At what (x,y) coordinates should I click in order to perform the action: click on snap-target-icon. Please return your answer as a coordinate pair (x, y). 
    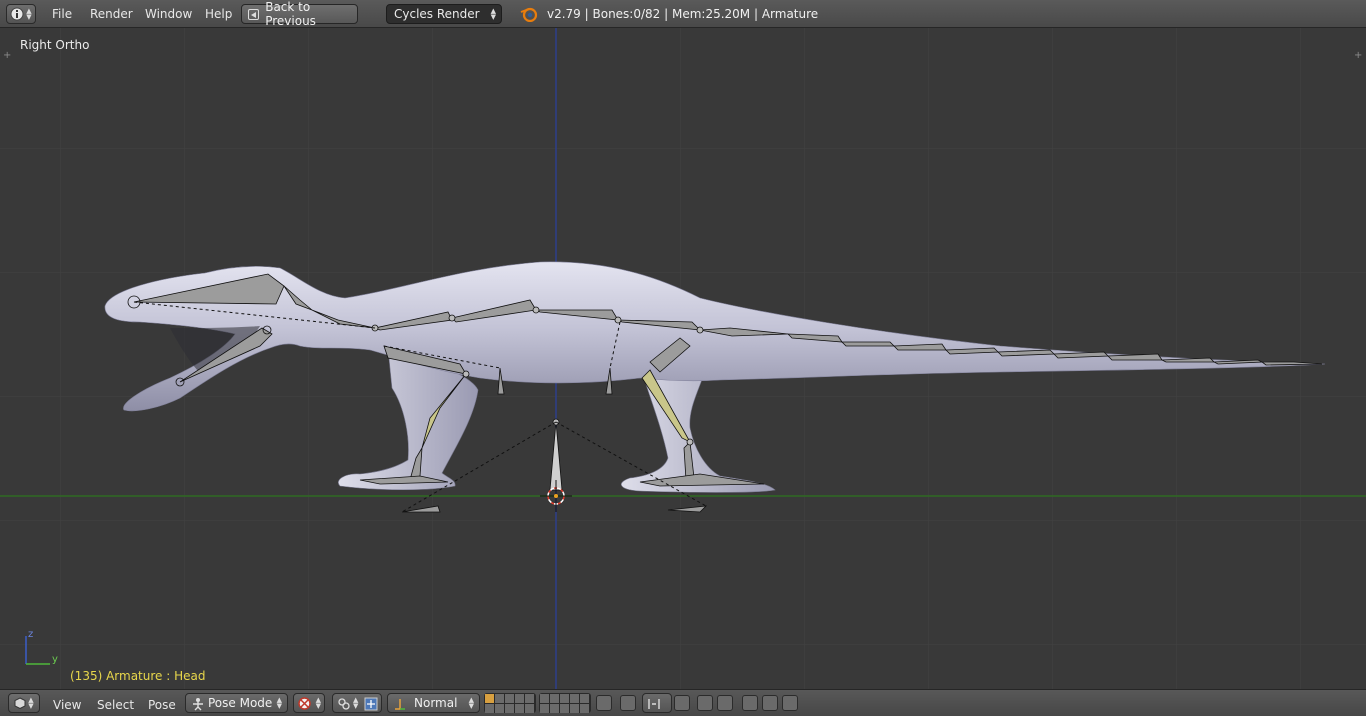
    Looking at the image, I should click on (682, 703).